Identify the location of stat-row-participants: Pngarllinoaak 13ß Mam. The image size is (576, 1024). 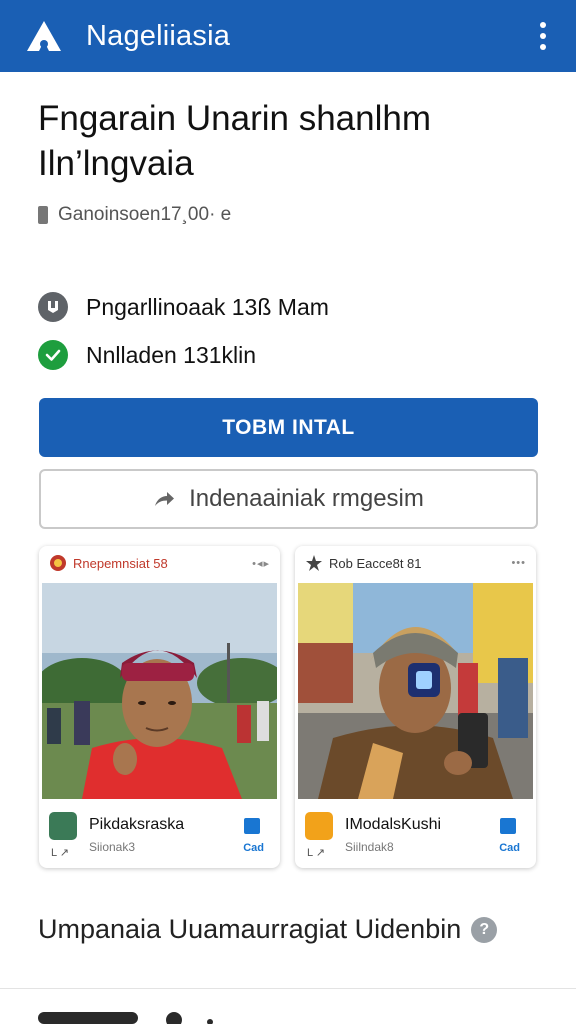
(183, 307).